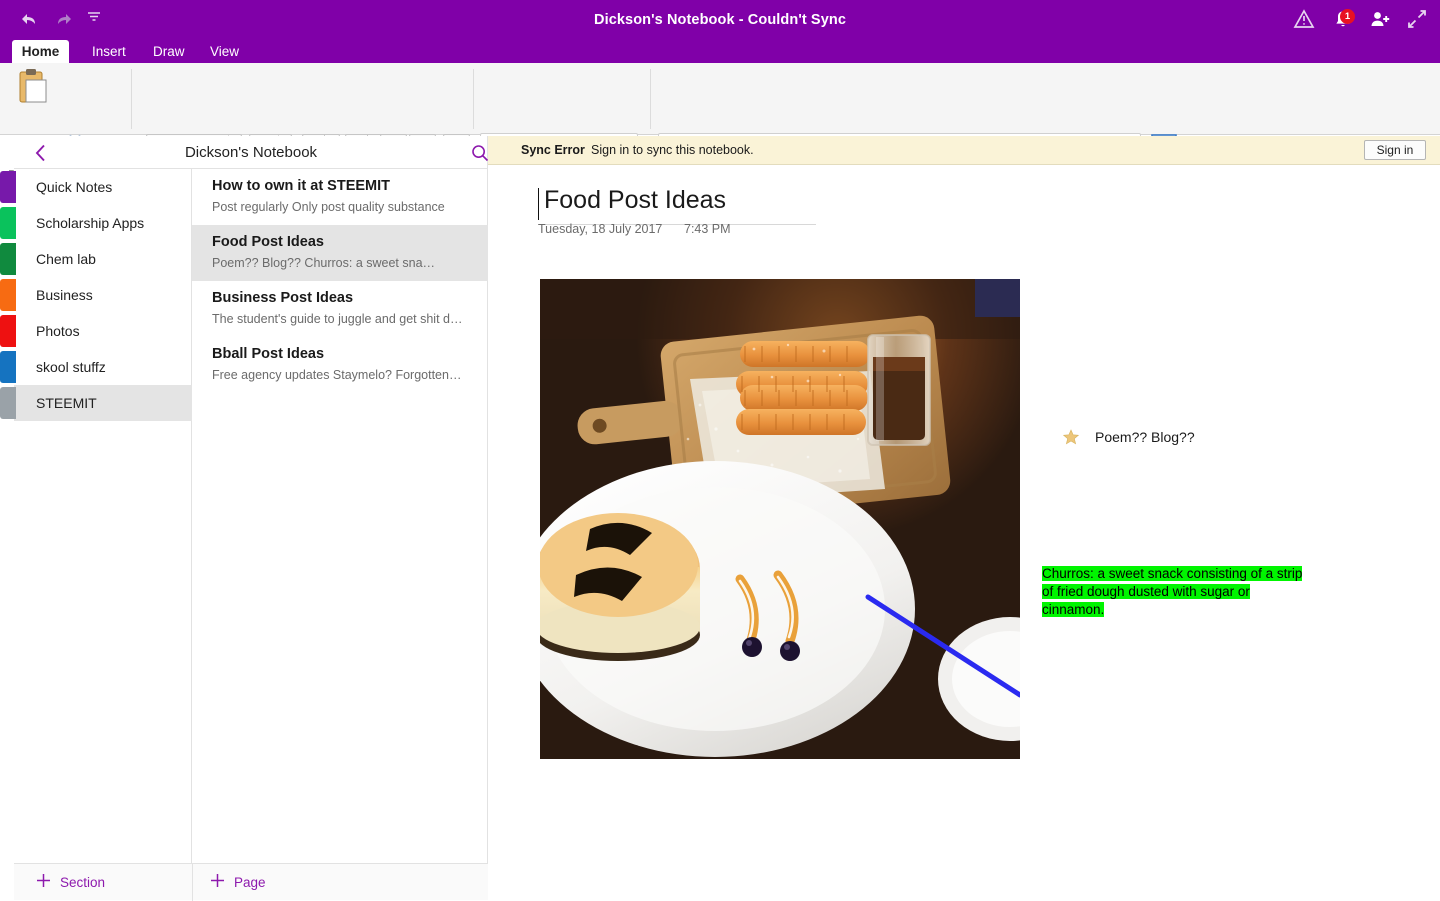  What do you see at coordinates (720, 20) in the screenshot?
I see `window-title: Dickson's Notebook - Couldn't Sync` at bounding box center [720, 20].